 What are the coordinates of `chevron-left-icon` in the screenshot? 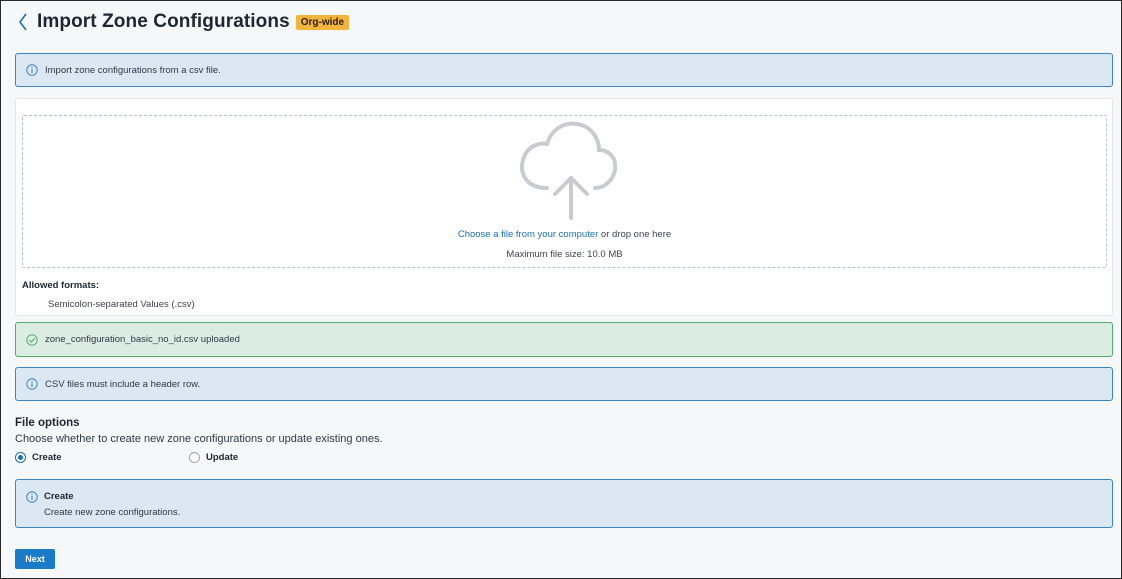 It's located at (23, 22).